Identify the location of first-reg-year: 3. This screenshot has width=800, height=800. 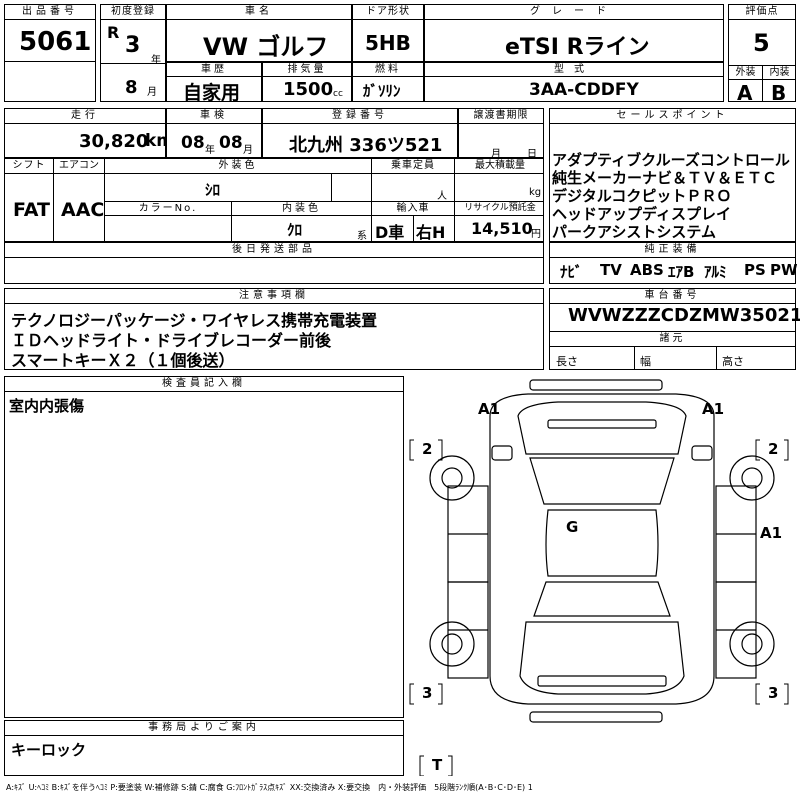
(133, 45).